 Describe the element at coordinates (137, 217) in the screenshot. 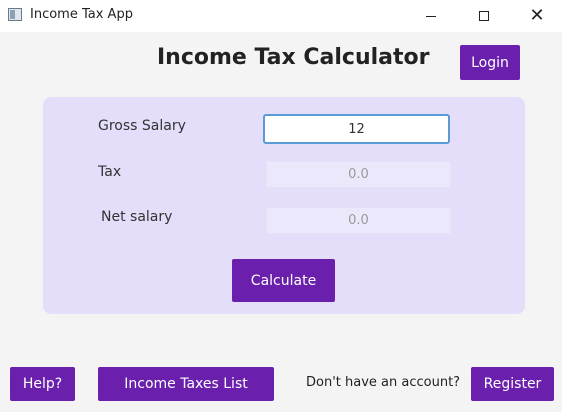

I see `net-salary-label: Net salary` at that location.